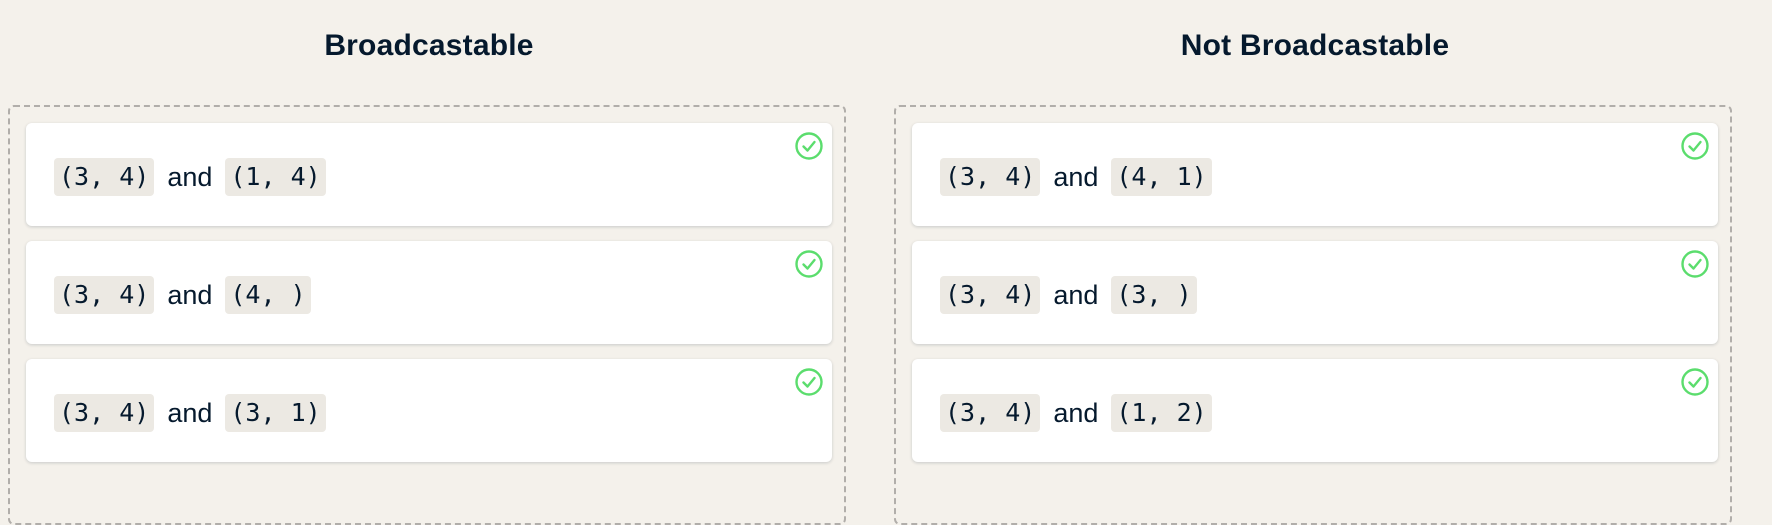 The image size is (1772, 525). I want to click on card-content: (3, 4) and (1, 4), so click(190, 177).